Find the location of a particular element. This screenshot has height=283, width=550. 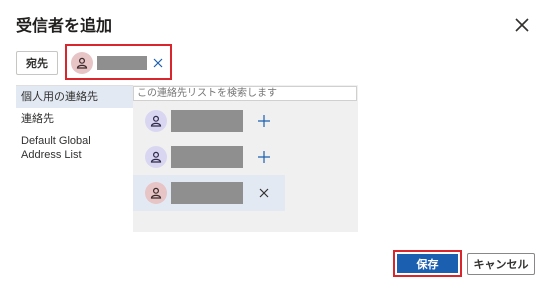

to-button: 宛先 is located at coordinates (37, 63).